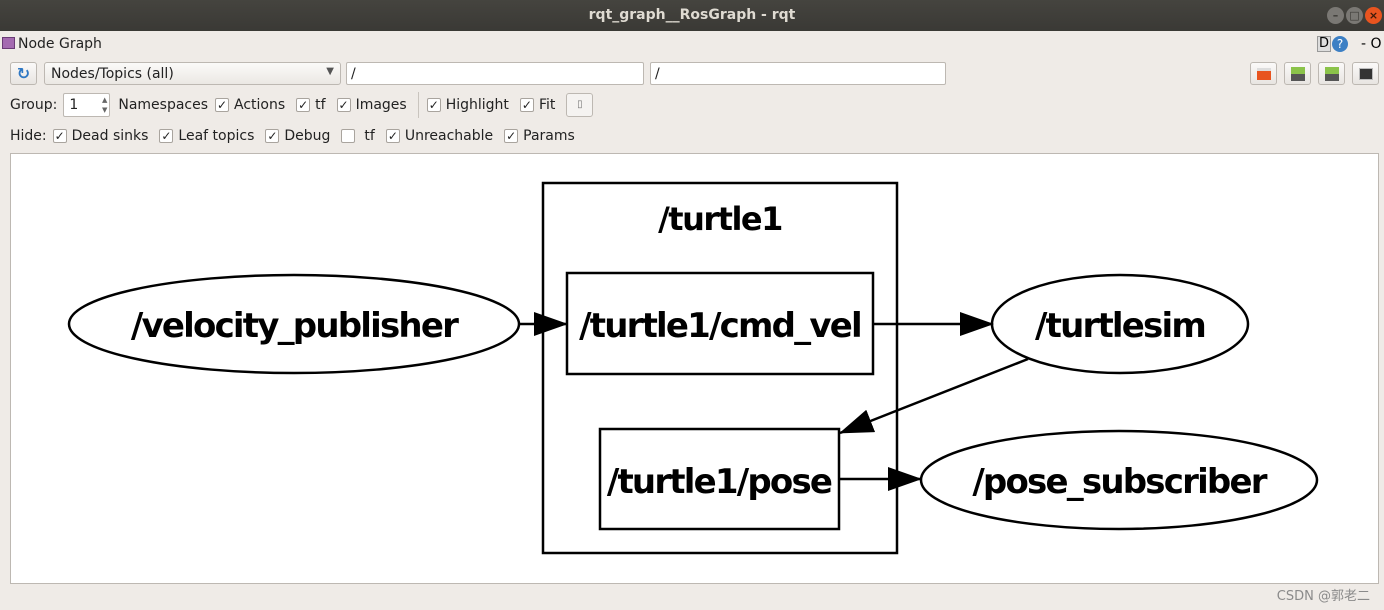 Image resolution: width=1384 pixels, height=610 pixels. I want to click on node-pose-subscriber: /pose_subscriber, so click(1119, 480).